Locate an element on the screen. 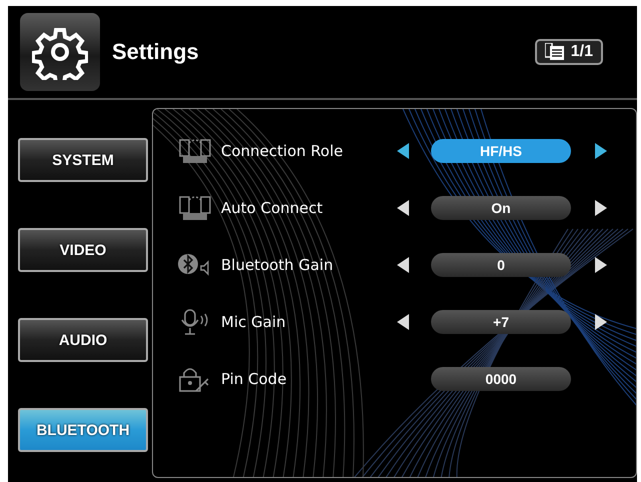 Image resolution: width=641 pixels, height=482 pixels. setting-label: Auto Connect is located at coordinates (272, 208).